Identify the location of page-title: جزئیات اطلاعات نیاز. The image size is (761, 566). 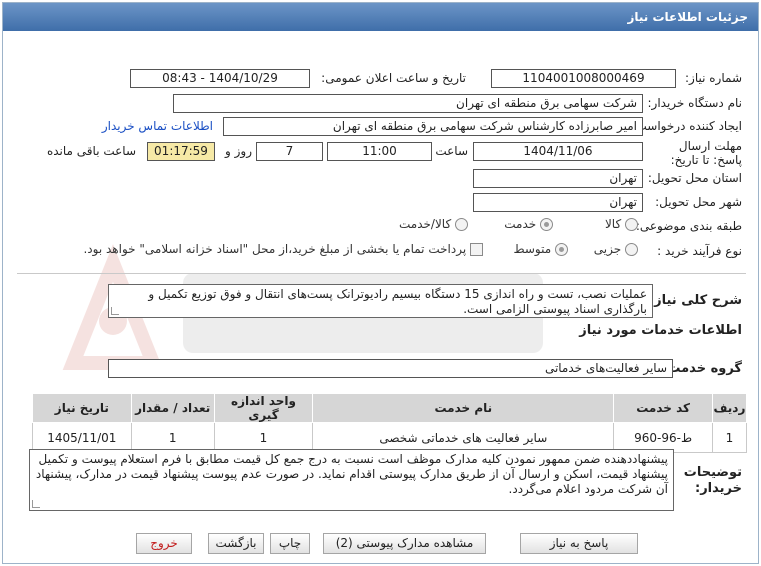
(380, 17).